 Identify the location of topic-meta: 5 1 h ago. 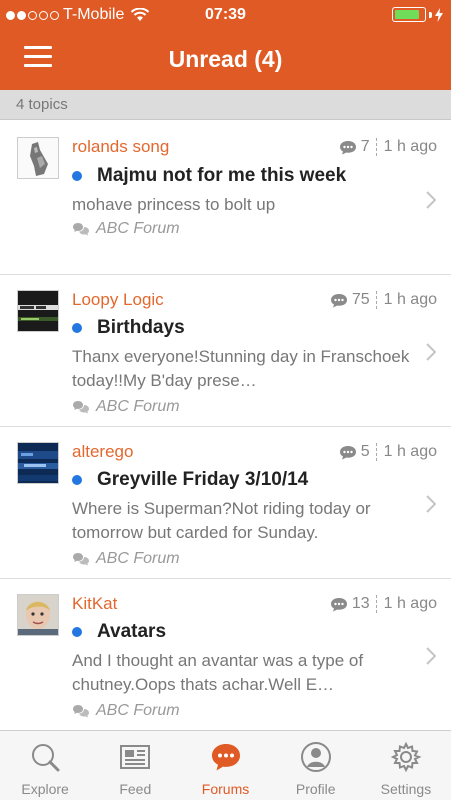
(388, 452).